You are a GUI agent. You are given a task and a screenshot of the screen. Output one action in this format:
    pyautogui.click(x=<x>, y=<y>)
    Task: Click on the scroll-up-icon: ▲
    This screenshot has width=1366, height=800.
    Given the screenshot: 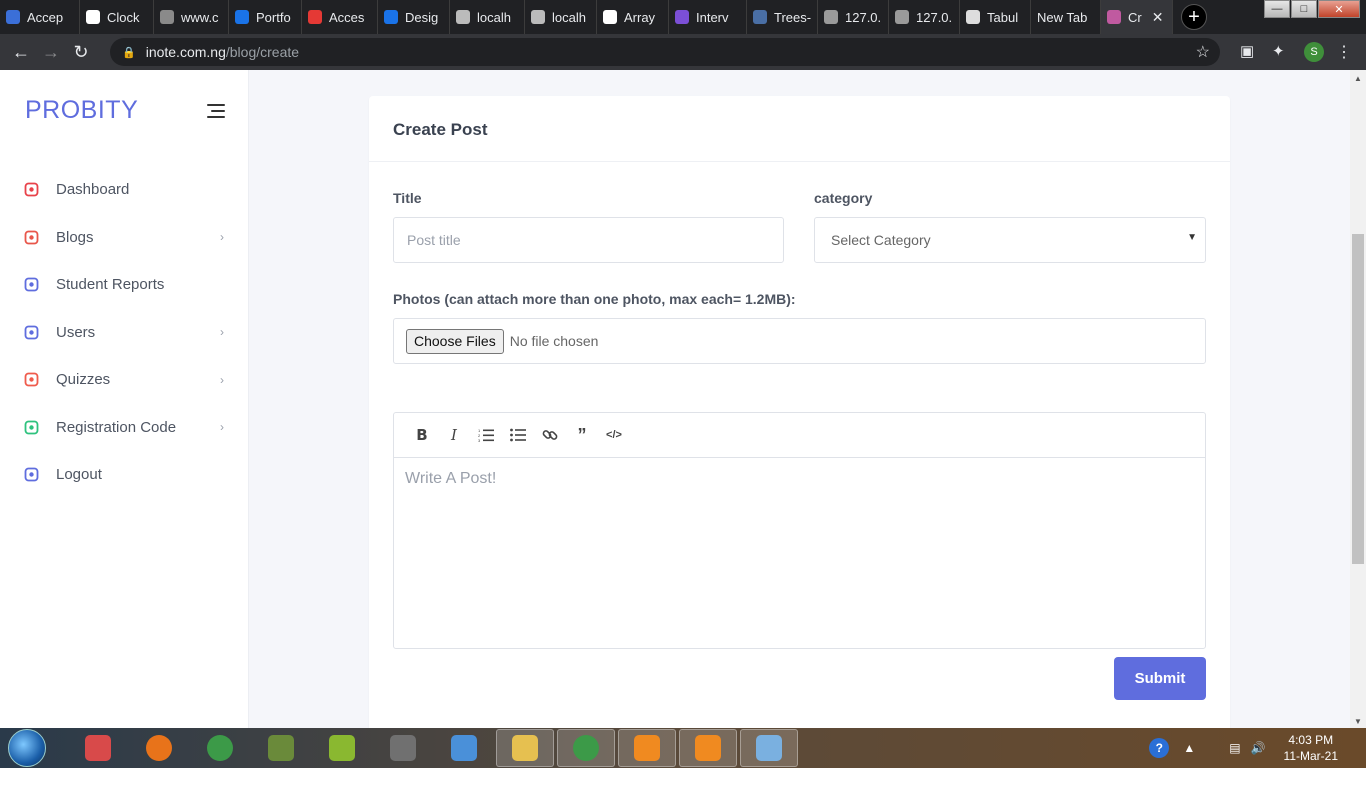 What is the action you would take?
    pyautogui.click(x=1358, y=78)
    